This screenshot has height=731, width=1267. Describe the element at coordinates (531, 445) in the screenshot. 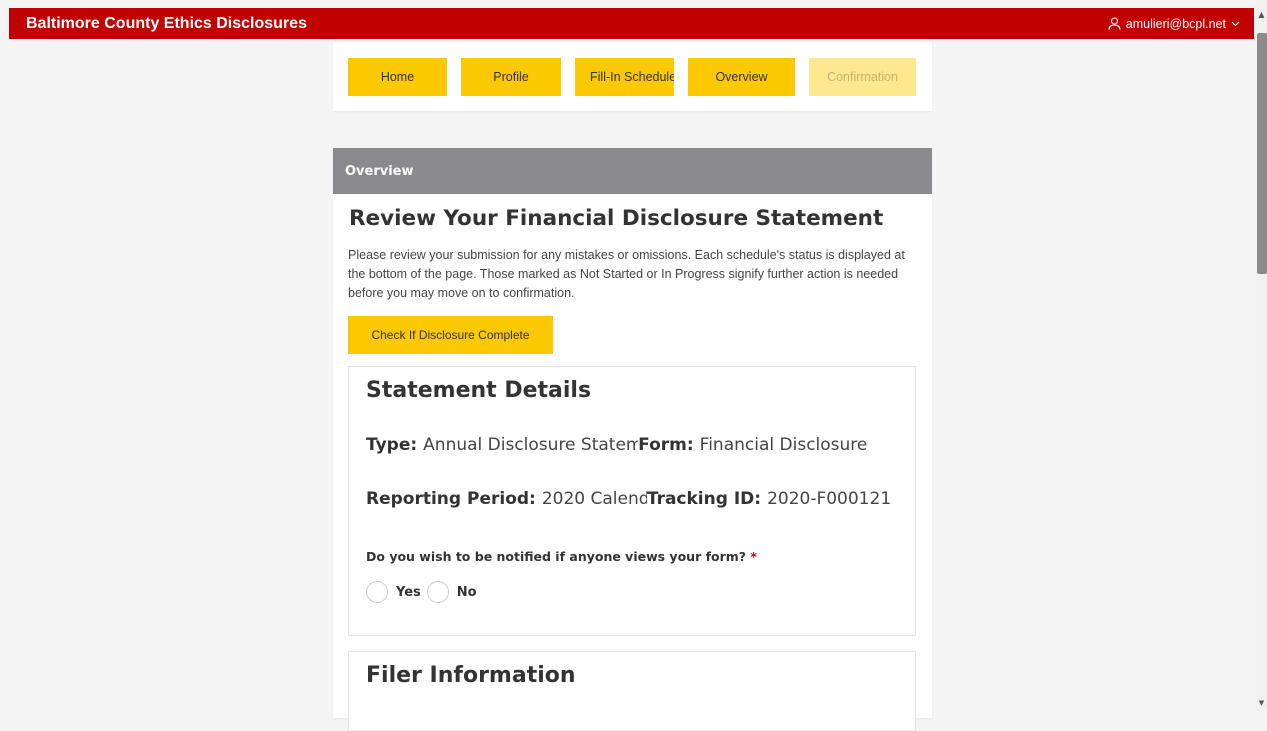

I see `type-value: Annual Disclosure Statement` at that location.